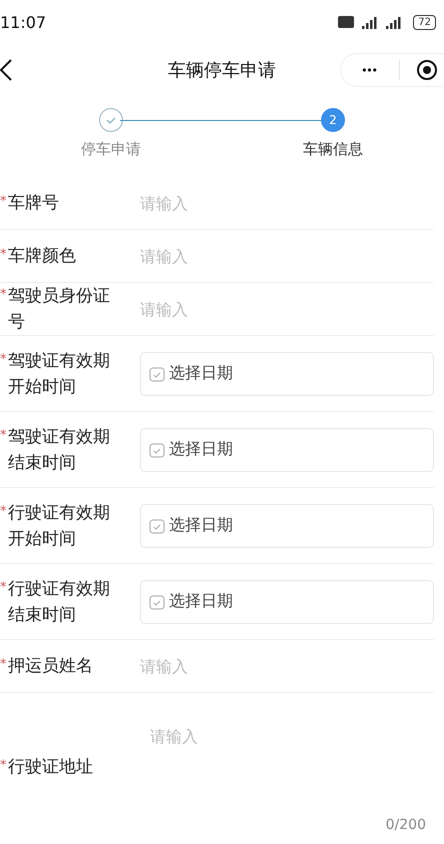 This screenshot has height=844, width=444. What do you see at coordinates (59, 309) in the screenshot?
I see `field-label: 驾驶员身份证号` at bounding box center [59, 309].